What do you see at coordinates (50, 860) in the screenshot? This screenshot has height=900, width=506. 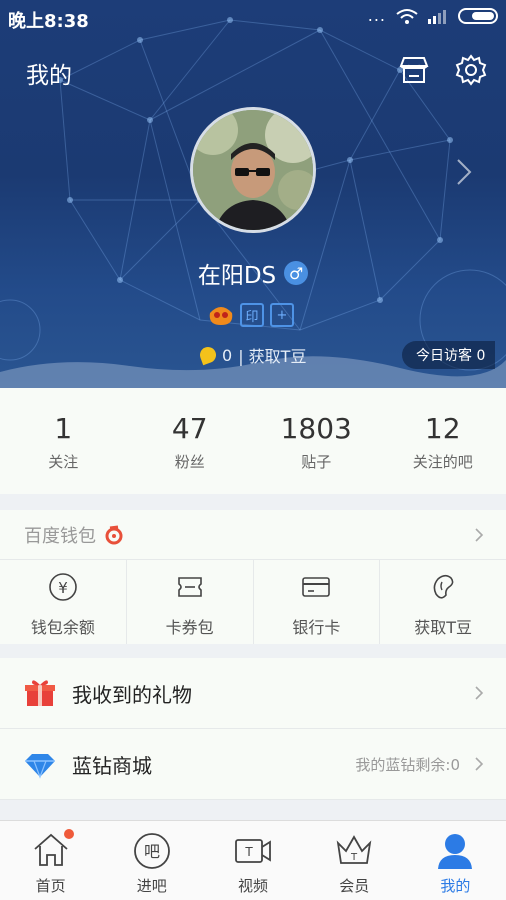 I see `tab-home: 首页` at bounding box center [50, 860].